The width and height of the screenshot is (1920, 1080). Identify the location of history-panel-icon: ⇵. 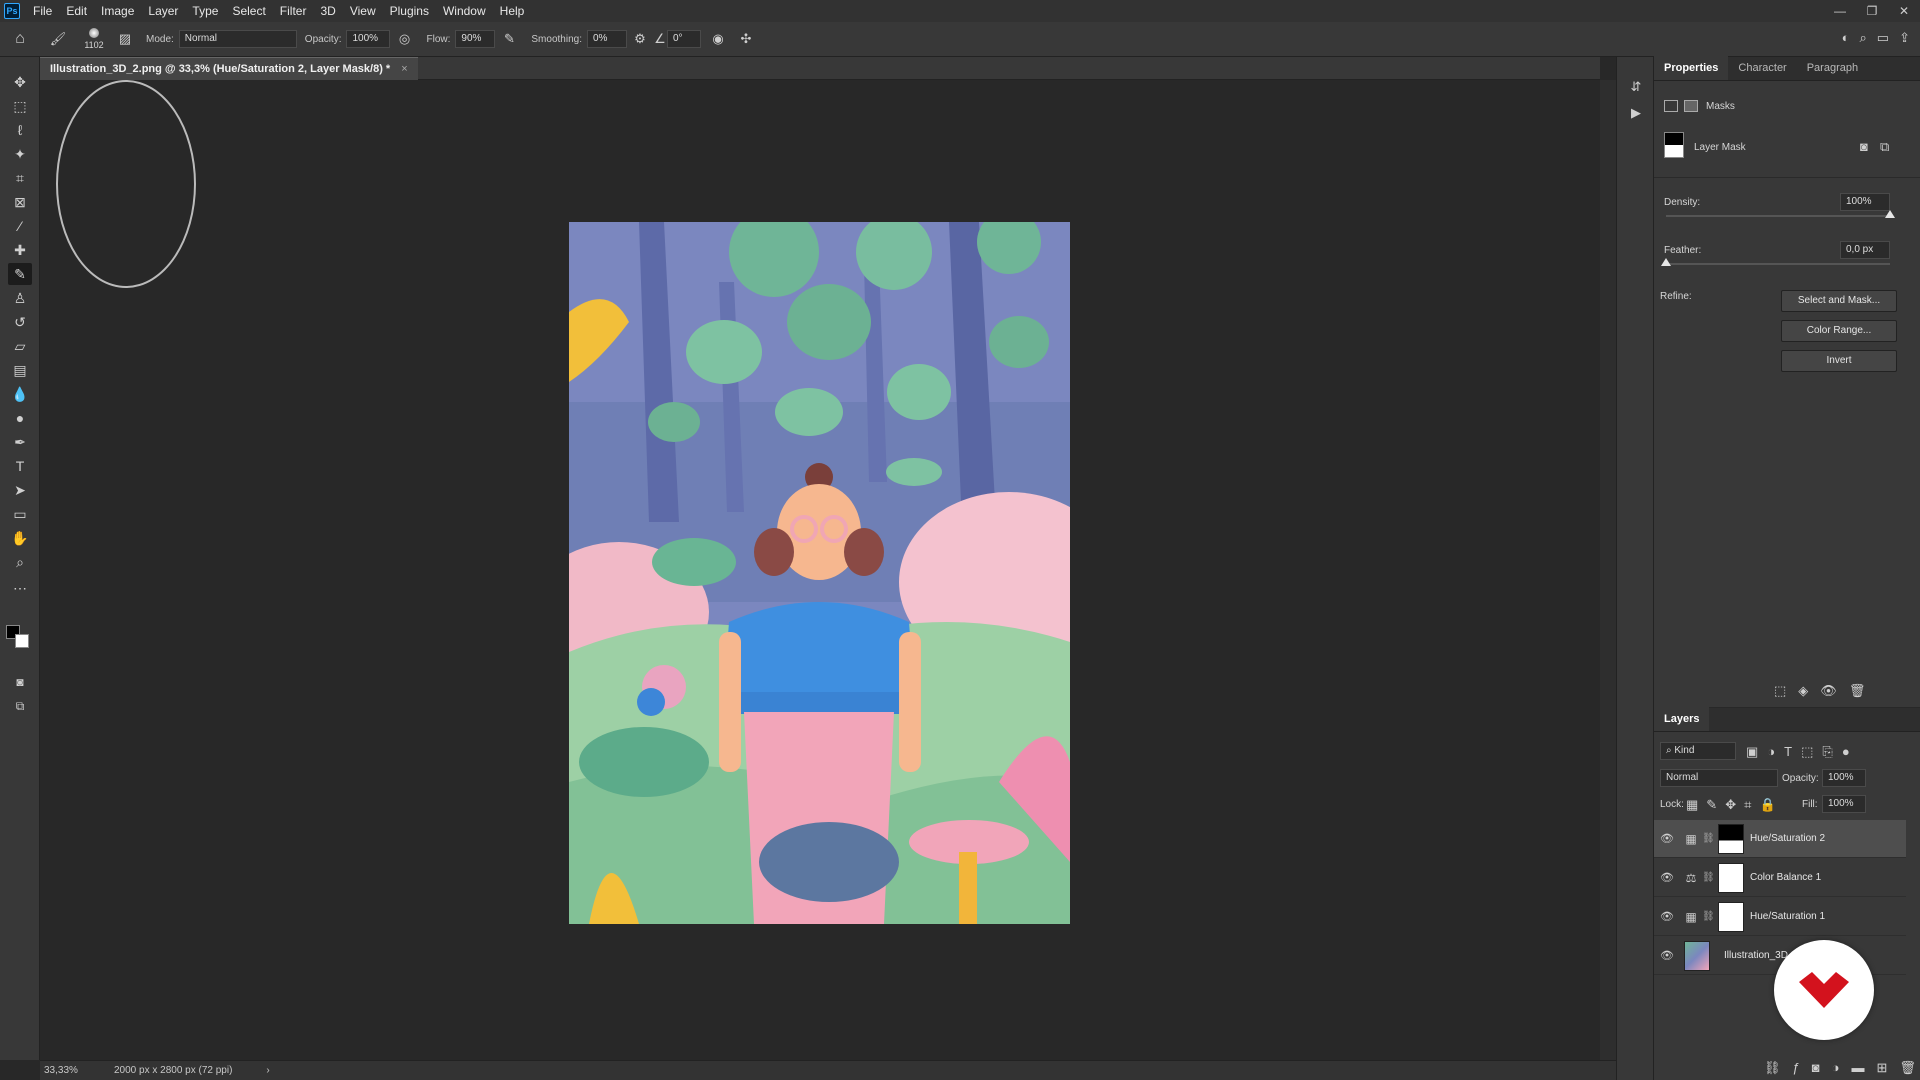
(1636, 87).